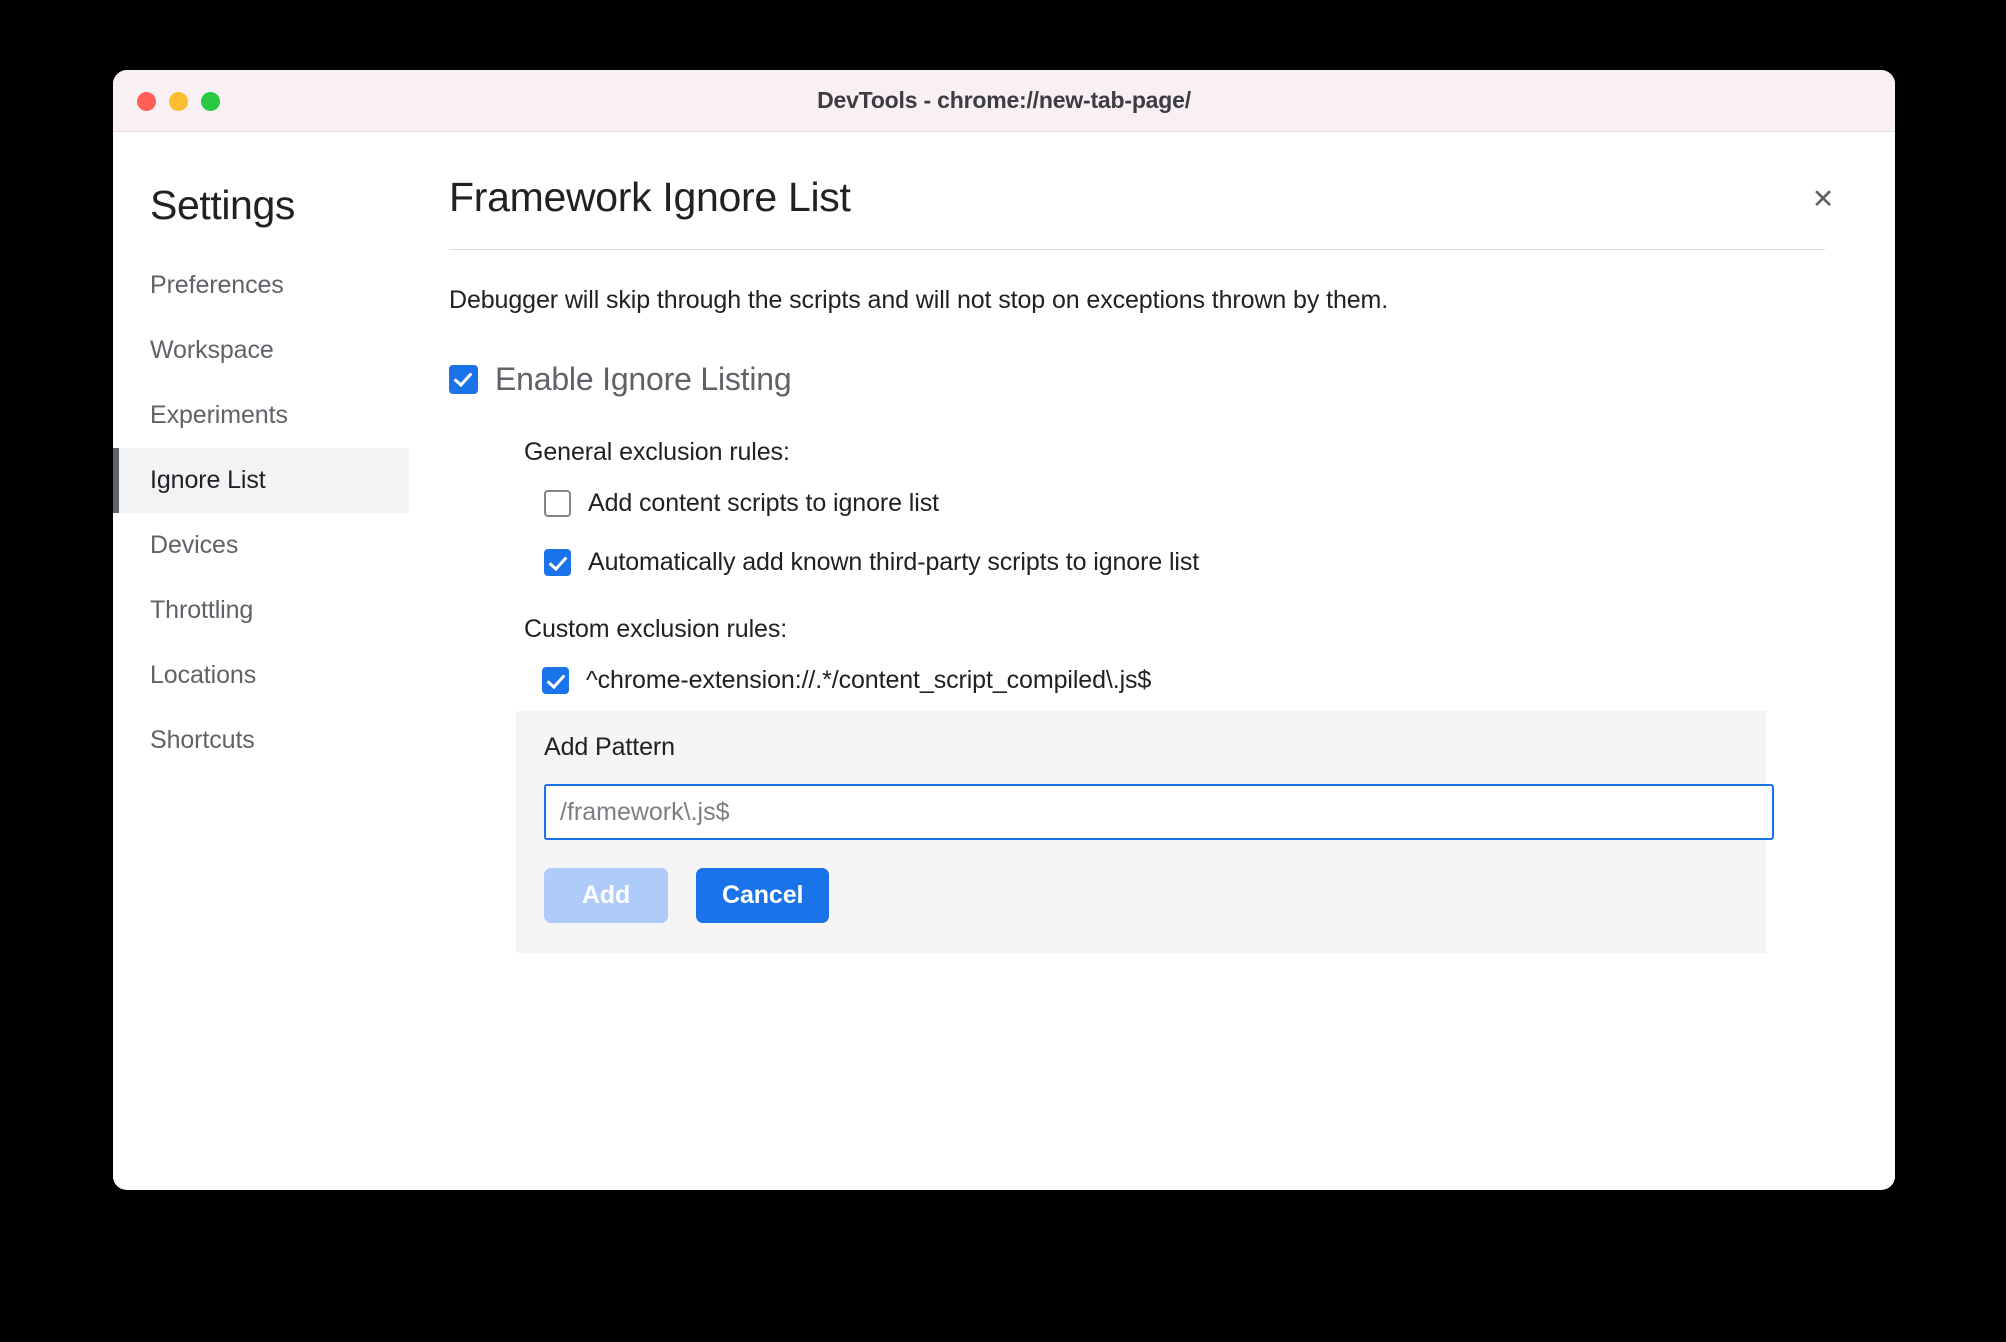  I want to click on window-title: DevTools - chrome://new-tab-page/, so click(1004, 100).